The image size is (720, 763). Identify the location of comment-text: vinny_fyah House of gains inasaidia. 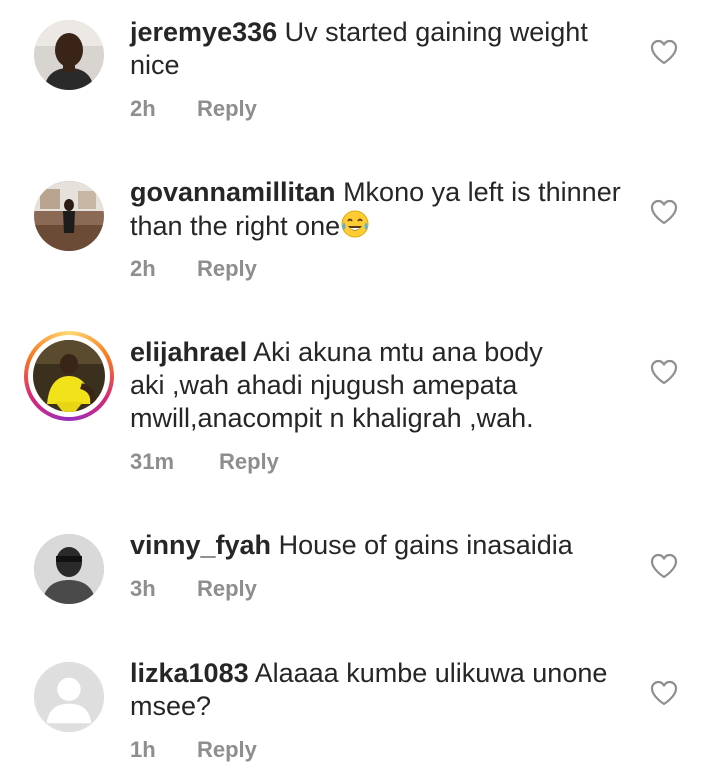
(380, 545).